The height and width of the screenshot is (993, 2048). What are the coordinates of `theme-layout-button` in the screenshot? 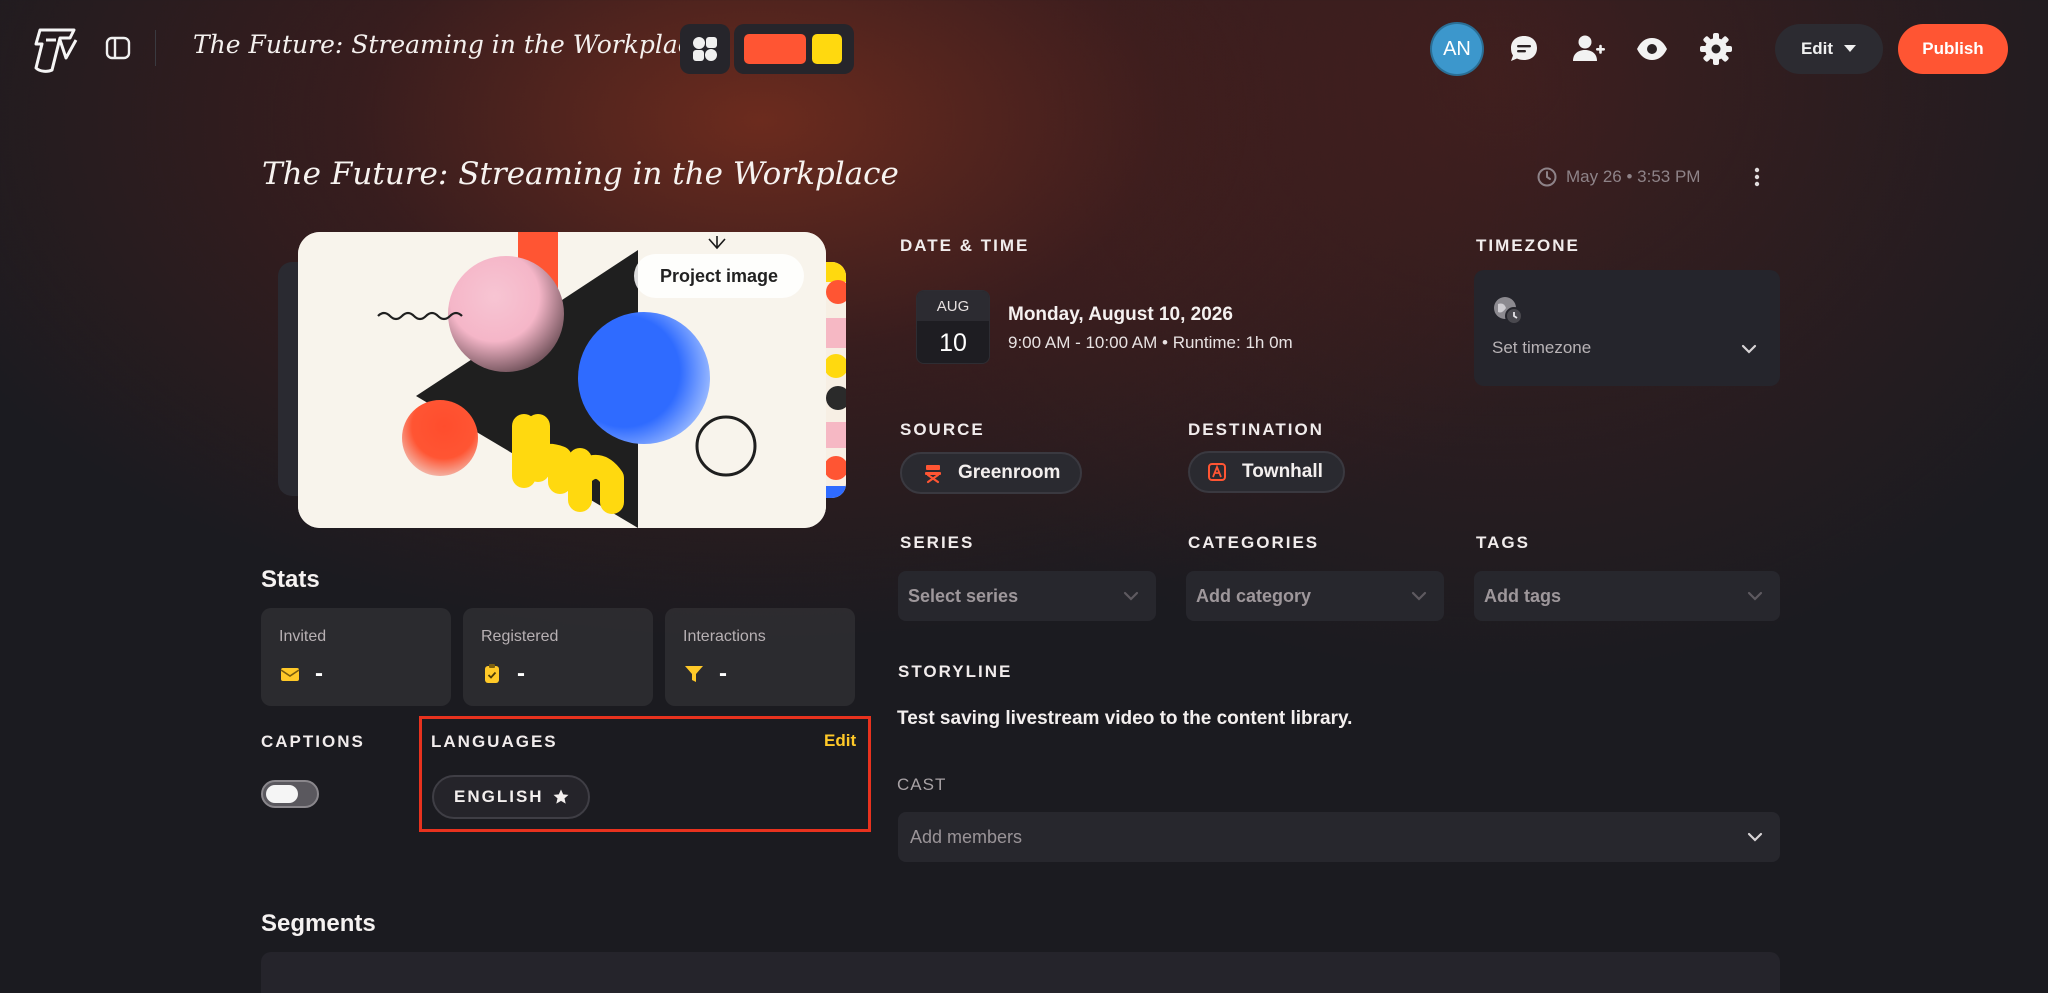 It's located at (705, 49).